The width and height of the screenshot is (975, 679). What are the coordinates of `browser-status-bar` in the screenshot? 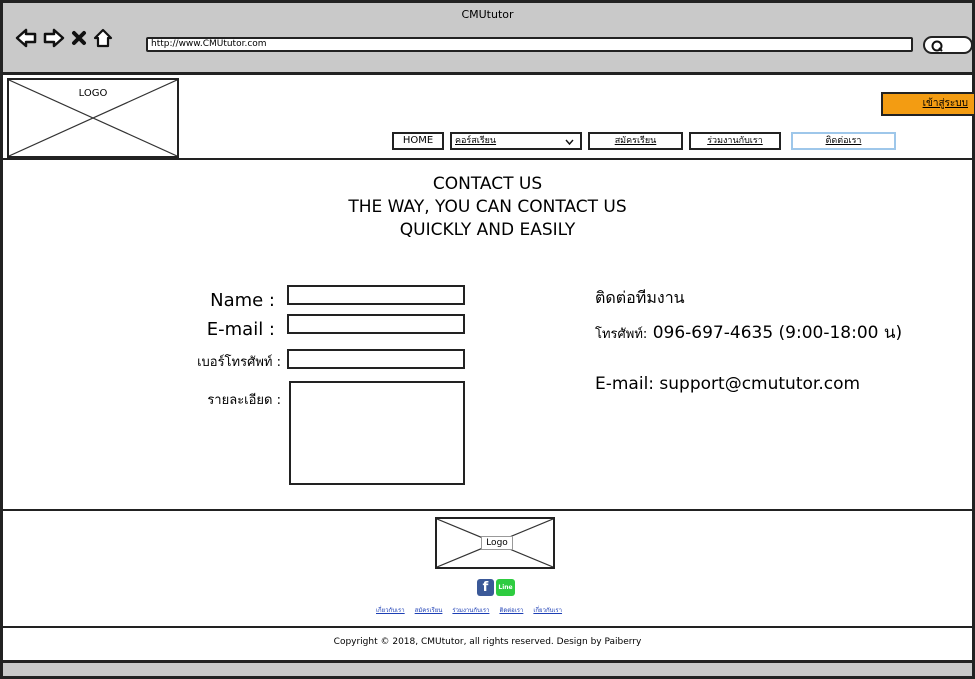 It's located at (487, 668).